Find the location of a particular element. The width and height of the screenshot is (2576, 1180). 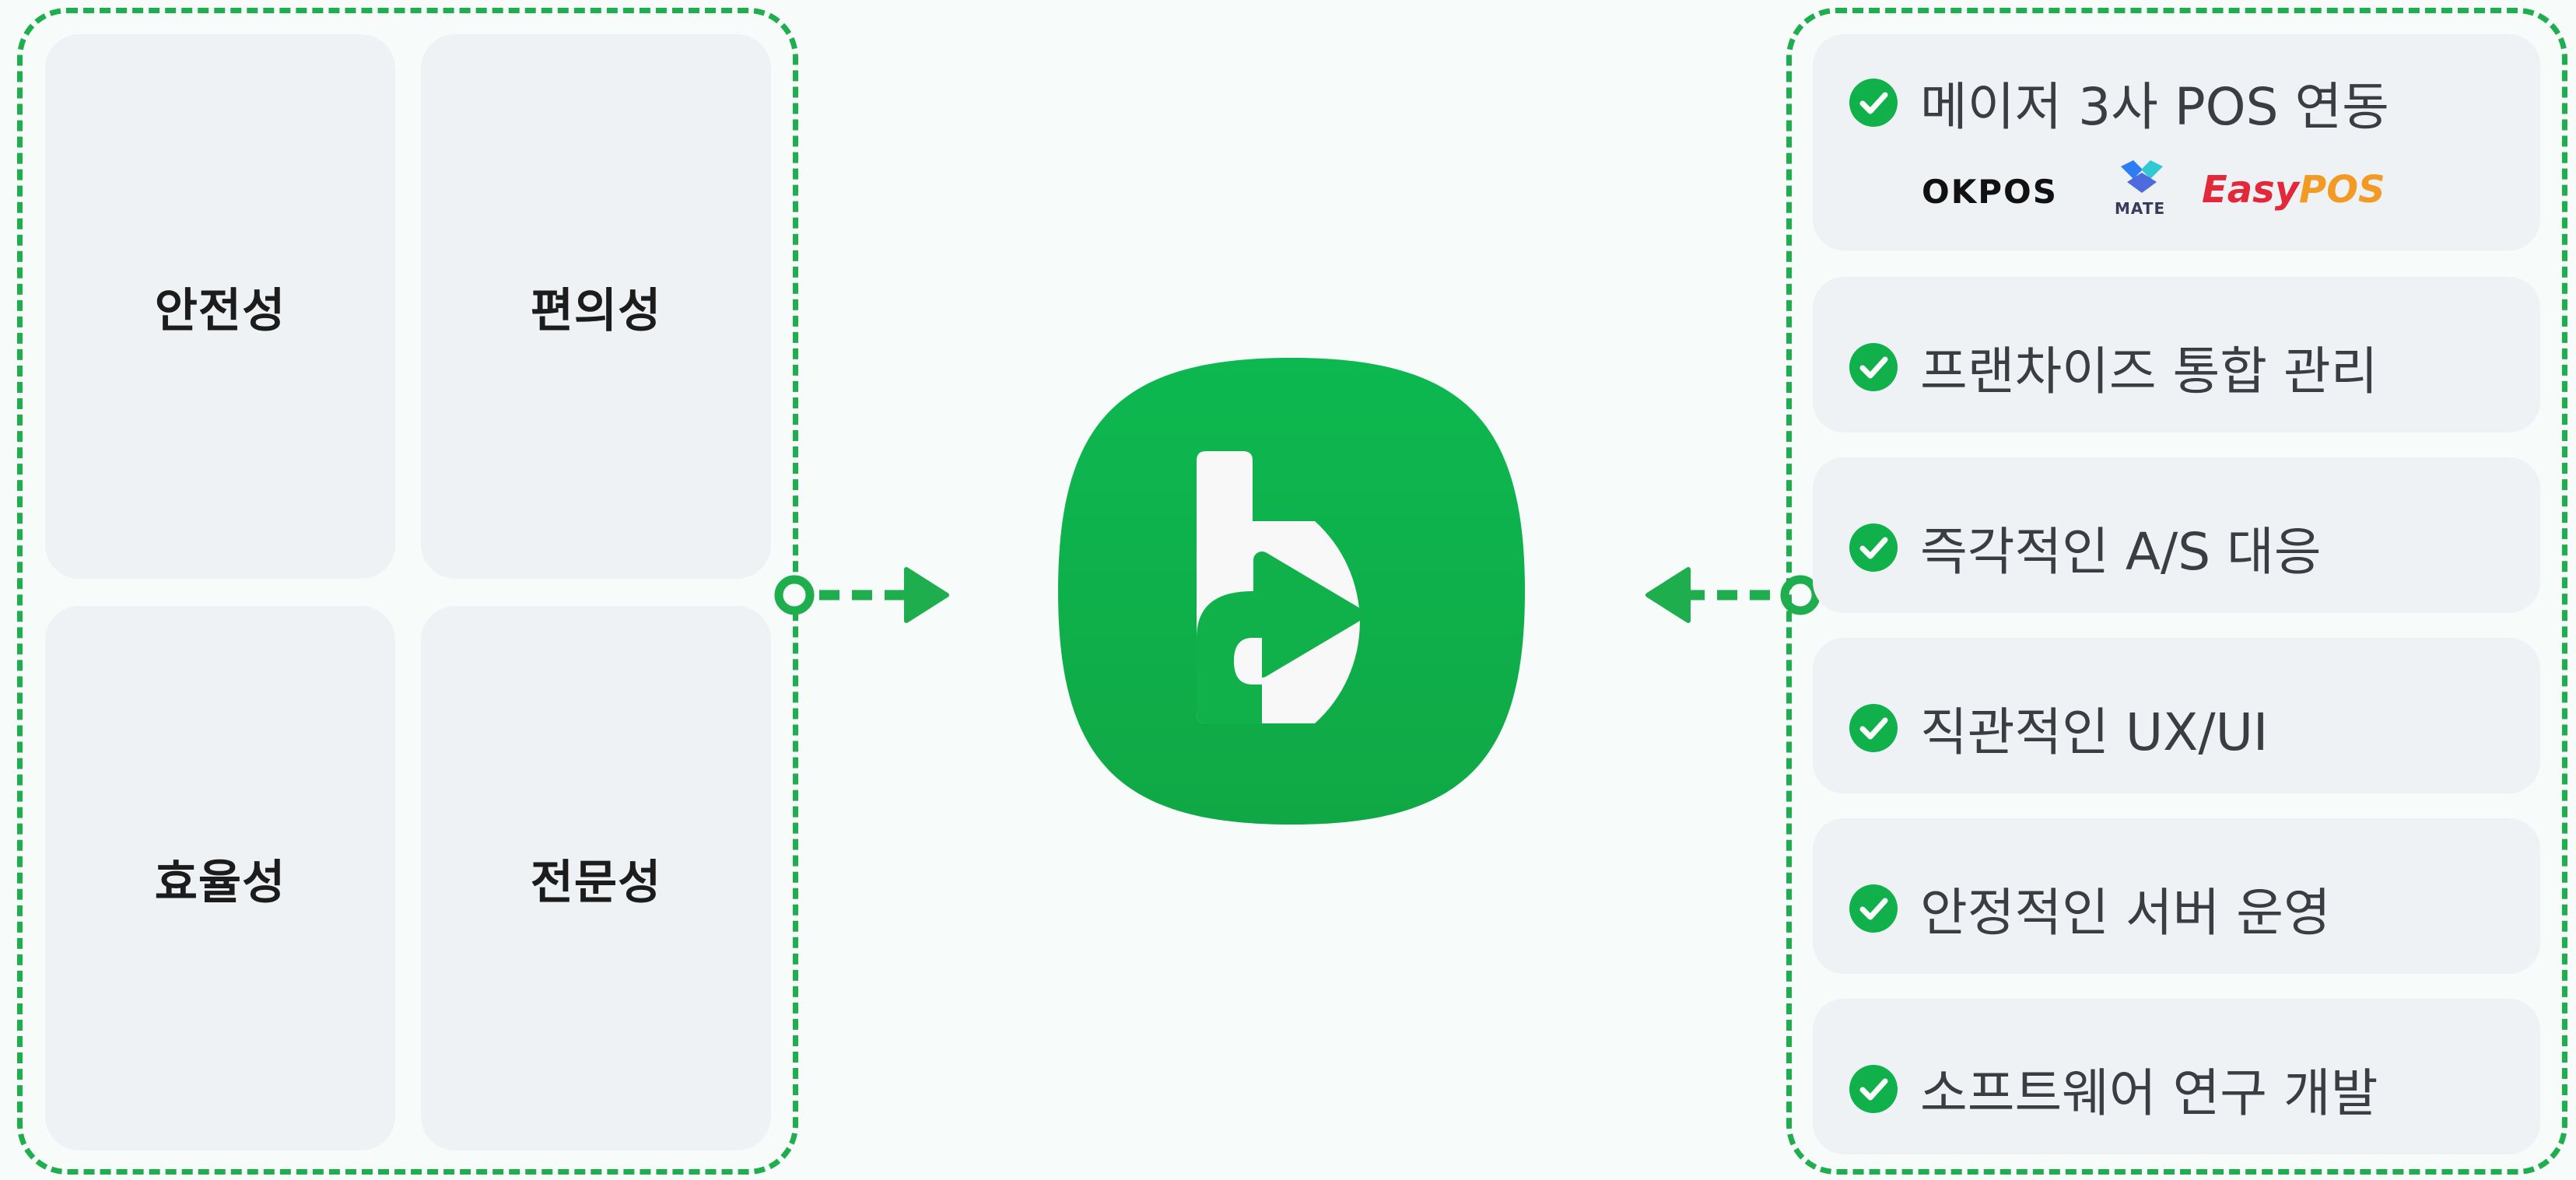

arrow-left-icon is located at coordinates (1668, 595).